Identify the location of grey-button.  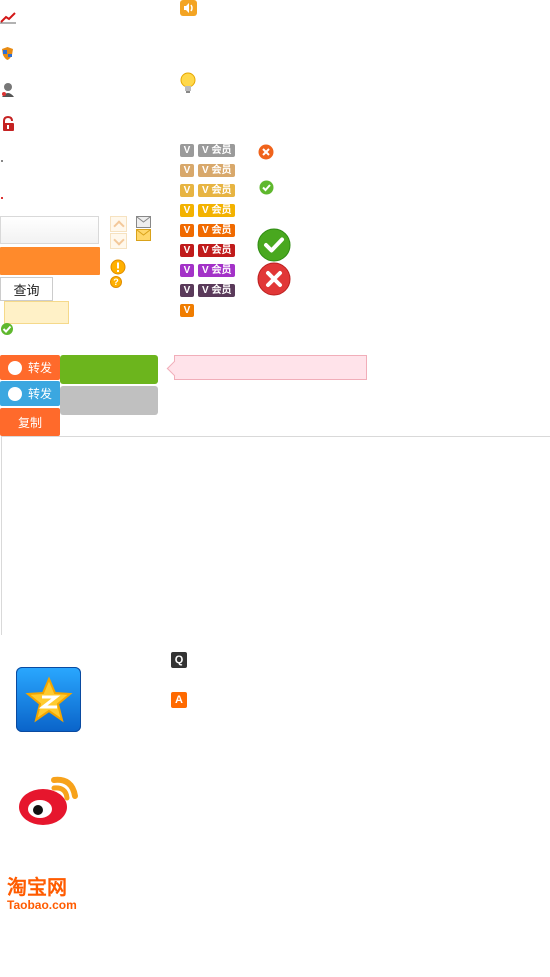
(109, 400).